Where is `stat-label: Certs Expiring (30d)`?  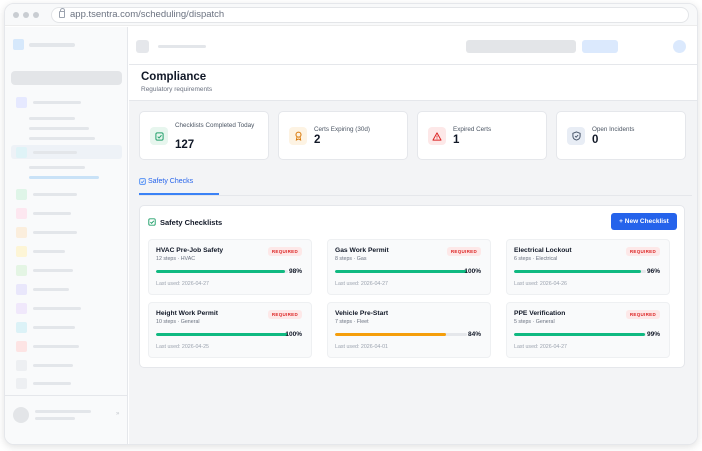
stat-label: Certs Expiring (30d) is located at coordinates (342, 129).